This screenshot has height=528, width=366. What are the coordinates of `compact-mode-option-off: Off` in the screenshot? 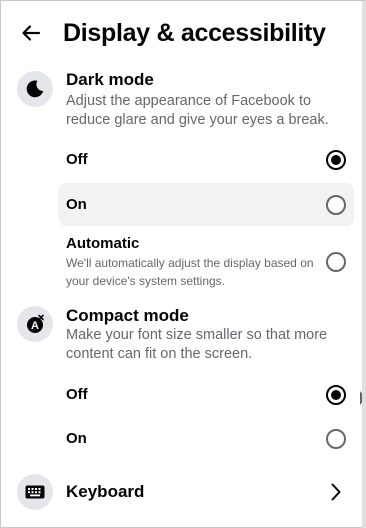 It's located at (206, 395).